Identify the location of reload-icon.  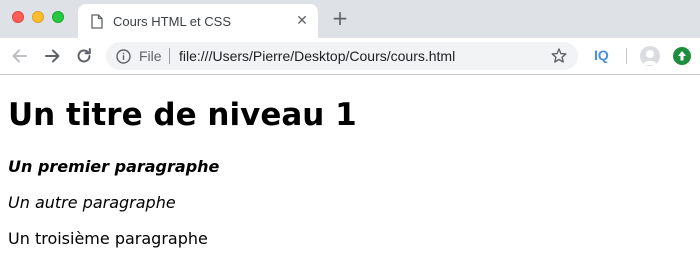
(84, 55).